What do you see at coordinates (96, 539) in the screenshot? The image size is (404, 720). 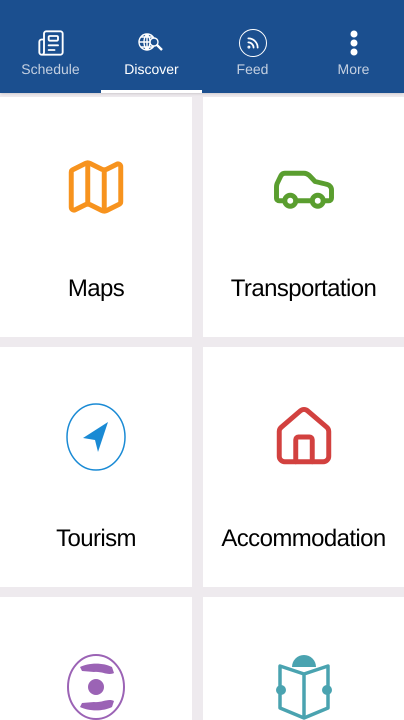 I see `card-label: Tourism` at bounding box center [96, 539].